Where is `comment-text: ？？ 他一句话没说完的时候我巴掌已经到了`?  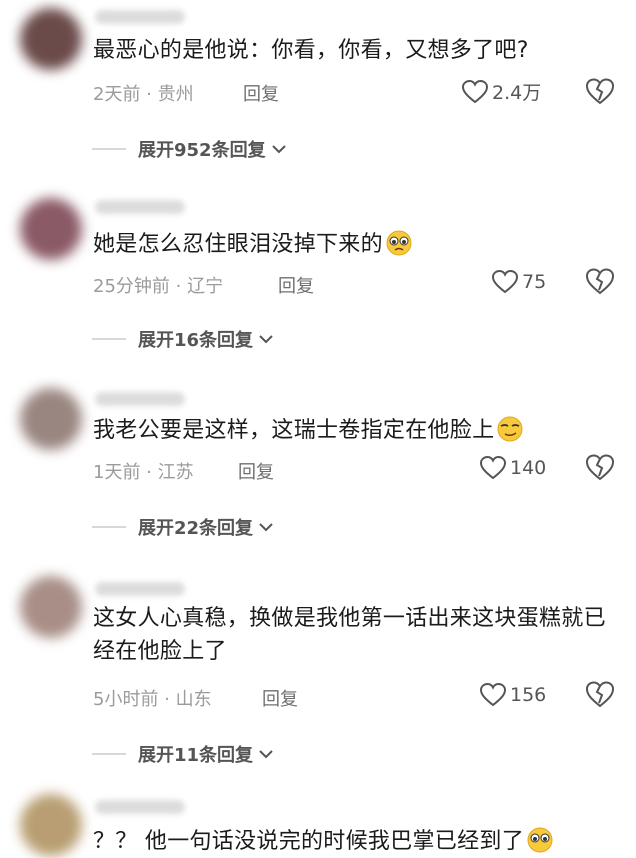 comment-text: ？？ 他一句话没说完的时候我巴掌已经到了 is located at coordinates (349, 841).